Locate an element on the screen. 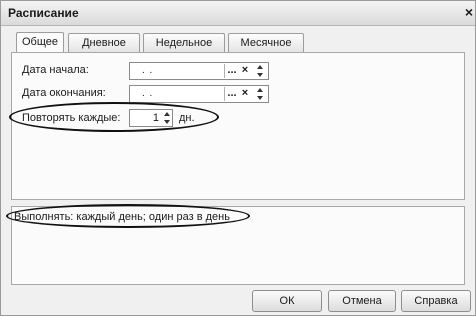 The height and width of the screenshot is (316, 476). tab-monthly: Месячное is located at coordinates (266, 42).